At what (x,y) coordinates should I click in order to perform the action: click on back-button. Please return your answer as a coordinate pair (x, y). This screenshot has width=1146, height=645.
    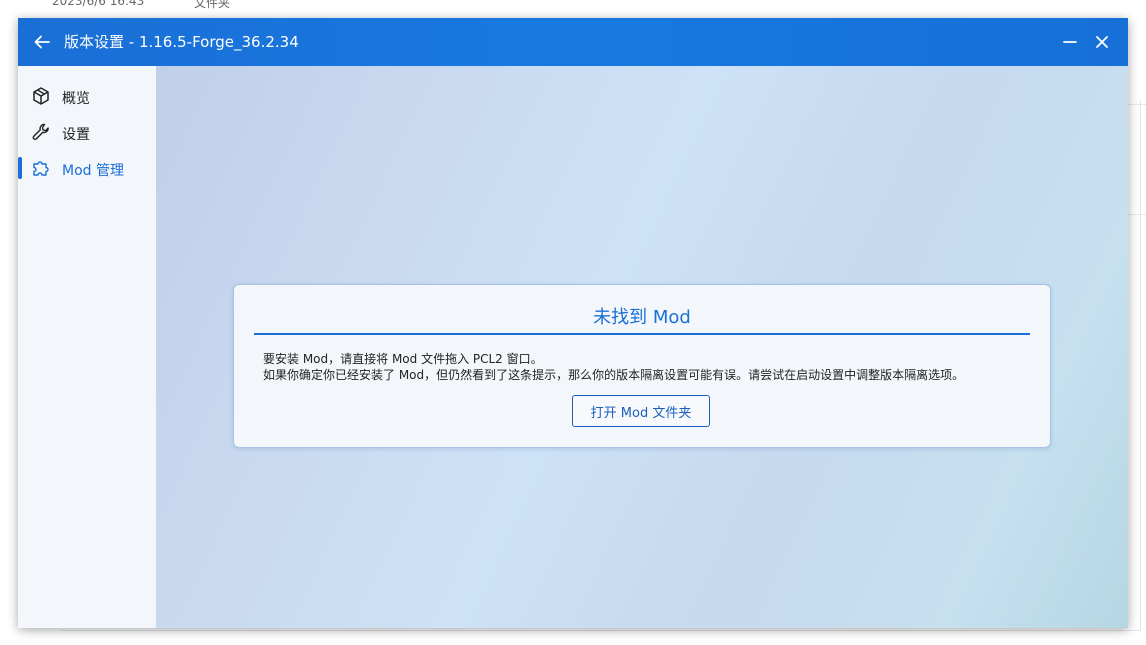
    Looking at the image, I should click on (42, 42).